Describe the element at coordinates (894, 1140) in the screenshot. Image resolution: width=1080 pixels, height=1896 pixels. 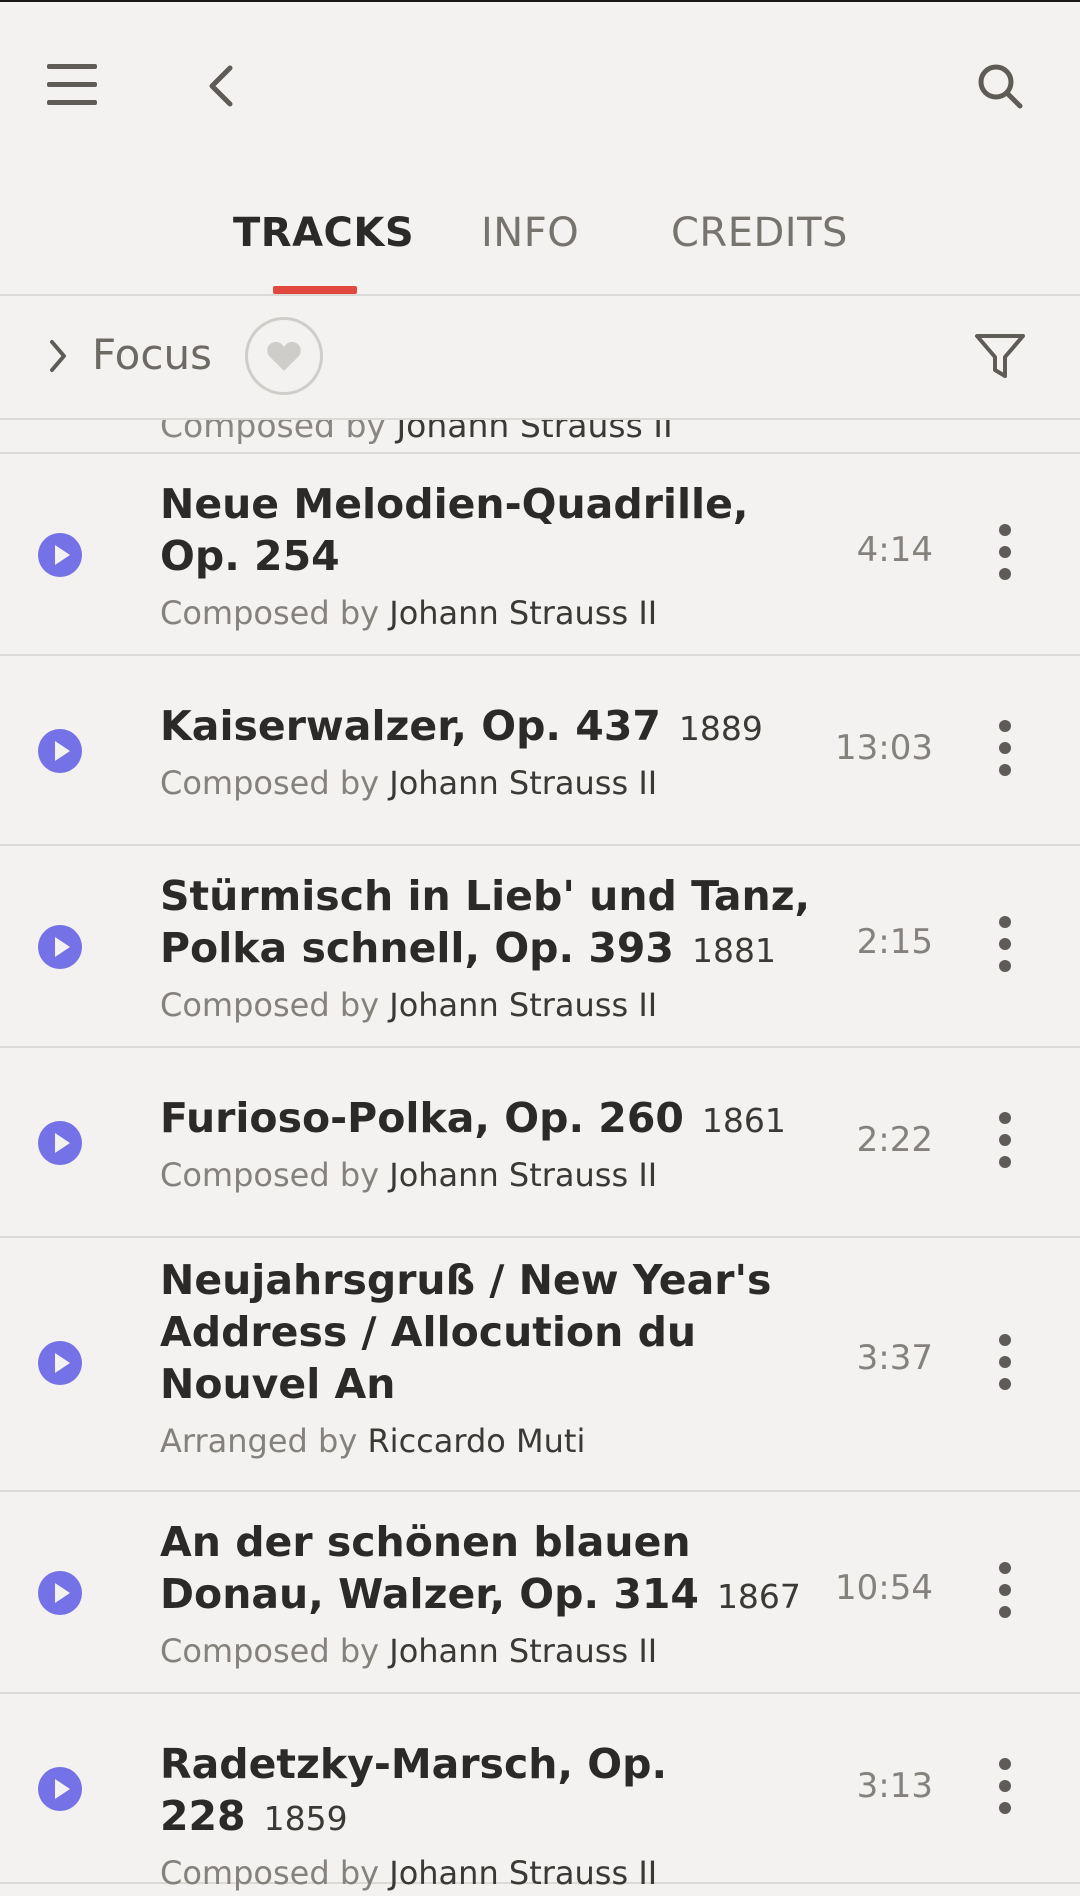
I see `track-duration: 2:22` at that location.